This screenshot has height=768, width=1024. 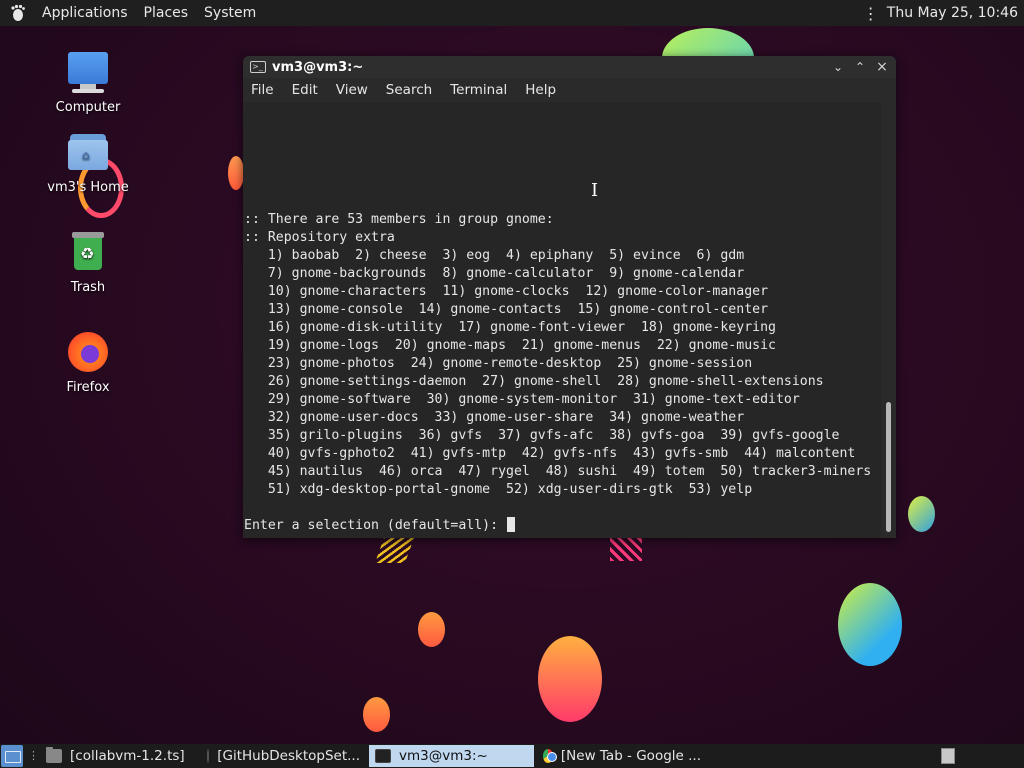 What do you see at coordinates (478, 90) in the screenshot?
I see `menu-terminal: Terminal` at bounding box center [478, 90].